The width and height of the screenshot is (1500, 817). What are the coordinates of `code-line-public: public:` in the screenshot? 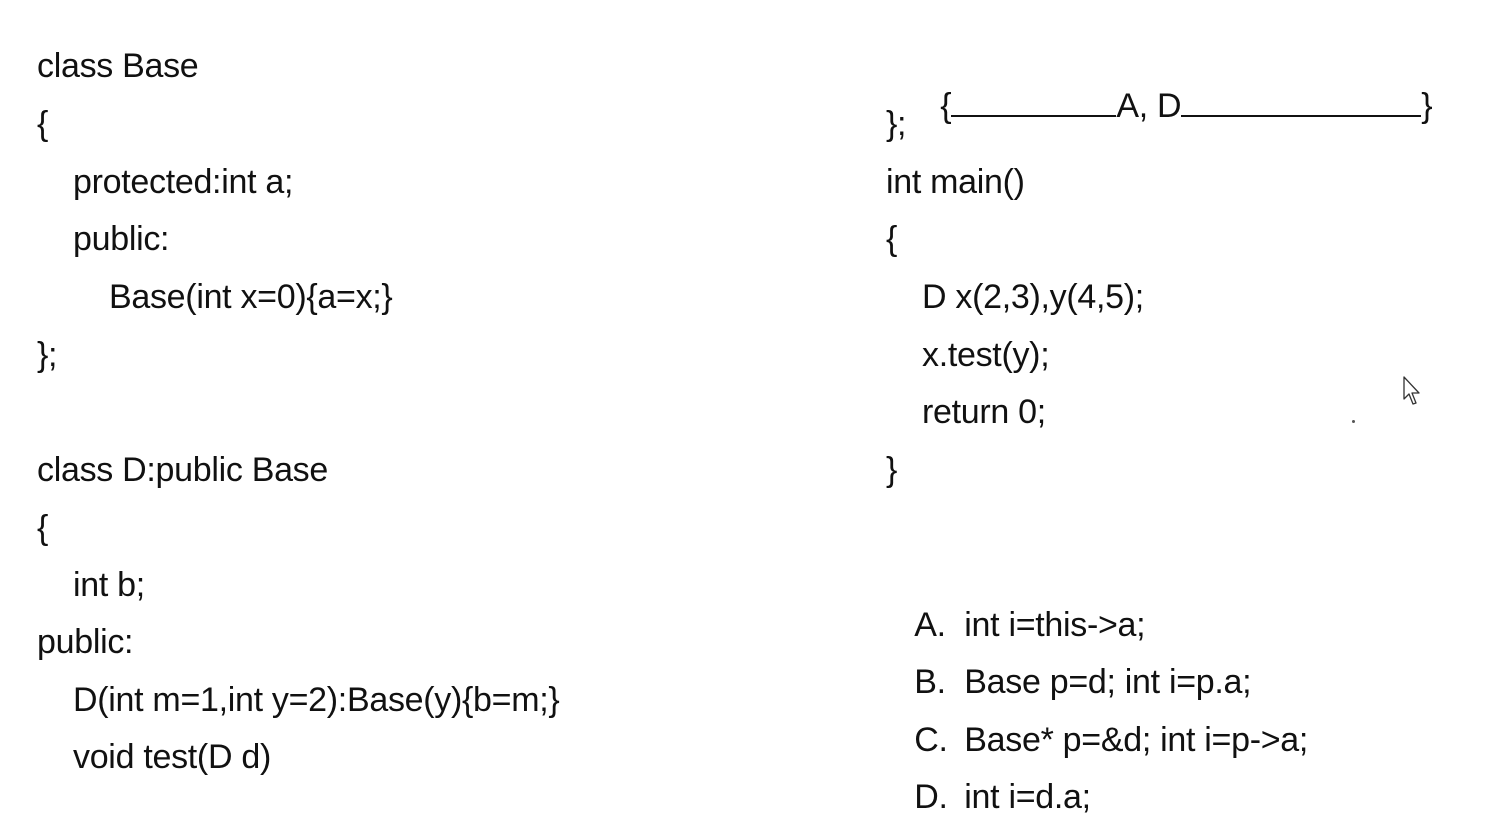 It's located at (121, 239).